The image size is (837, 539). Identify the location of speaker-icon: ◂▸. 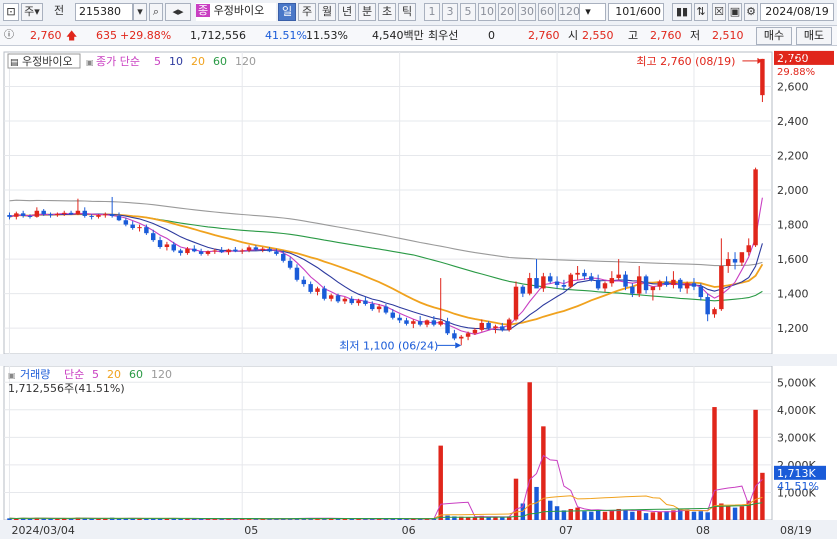
(178, 12).